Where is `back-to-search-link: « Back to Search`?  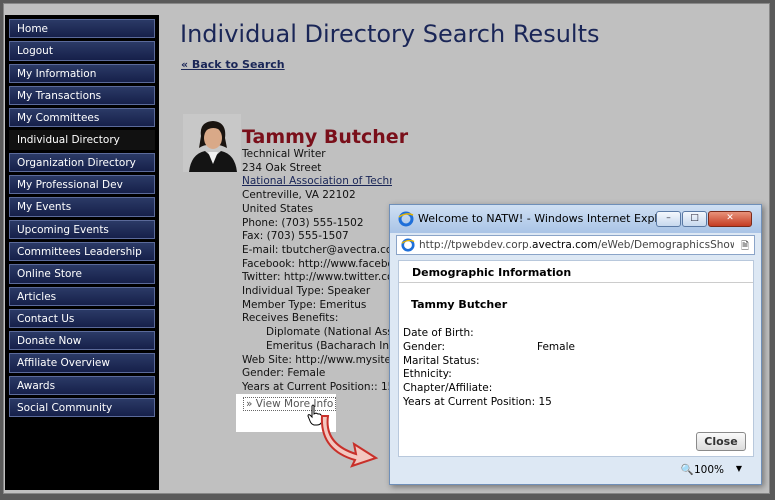
back-to-search-link: « Back to Search is located at coordinates (233, 64).